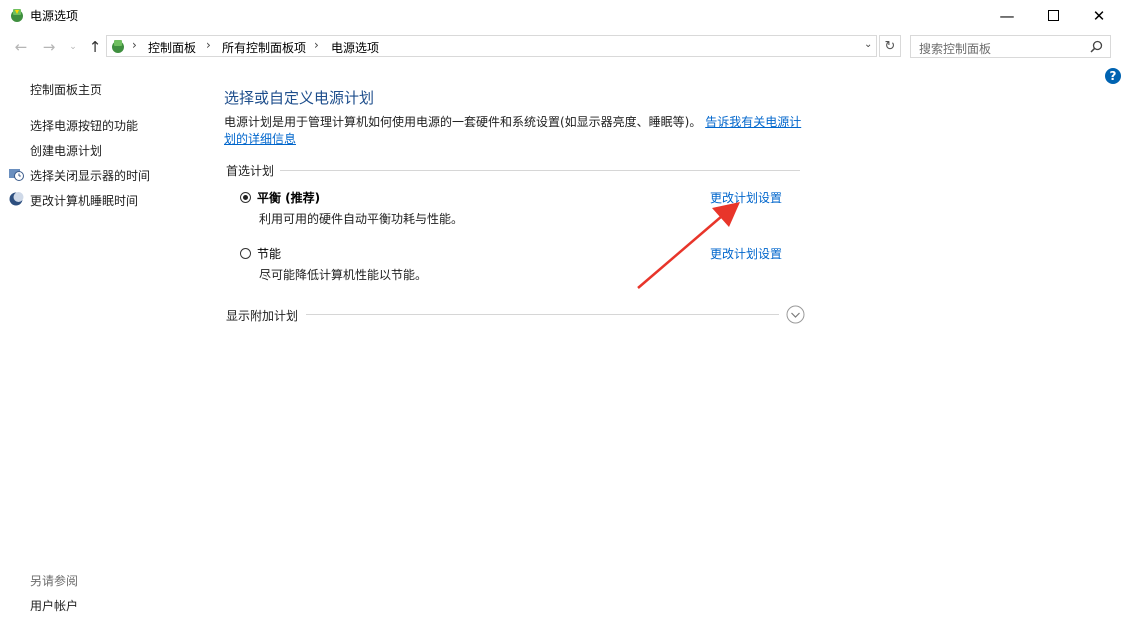 This screenshot has width=1121, height=630. I want to click on back-button: ←, so click(21, 47).